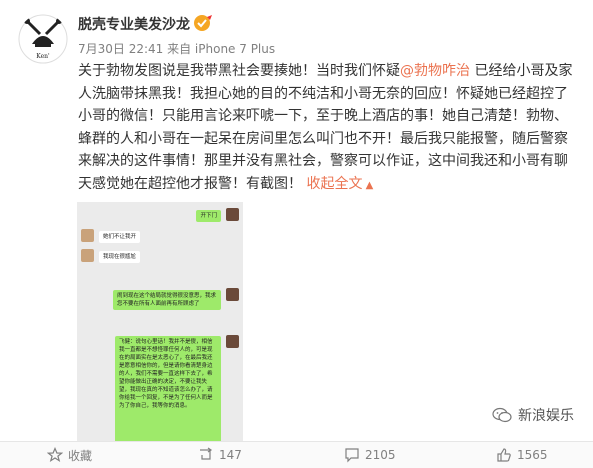 Image resolution: width=593 pixels, height=468 pixels. Describe the element at coordinates (43, 56) in the screenshot. I see `svg-text: Ken'` at that location.